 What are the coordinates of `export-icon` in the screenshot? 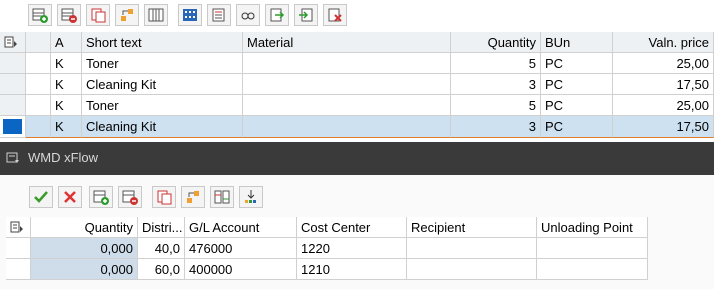 It's located at (277, 15).